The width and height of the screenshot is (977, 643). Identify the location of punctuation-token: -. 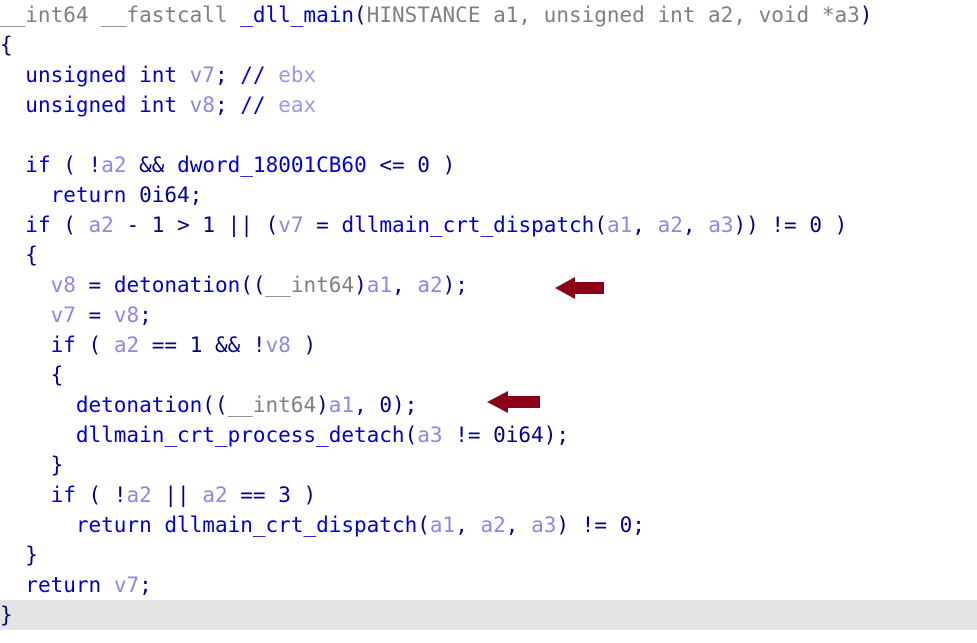
(132, 225).